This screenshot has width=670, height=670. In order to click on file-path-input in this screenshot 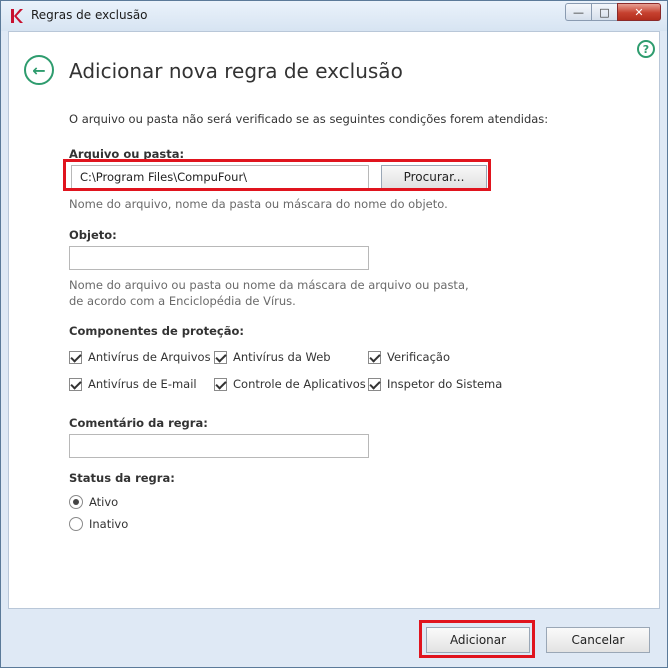, I will do `click(220, 177)`.